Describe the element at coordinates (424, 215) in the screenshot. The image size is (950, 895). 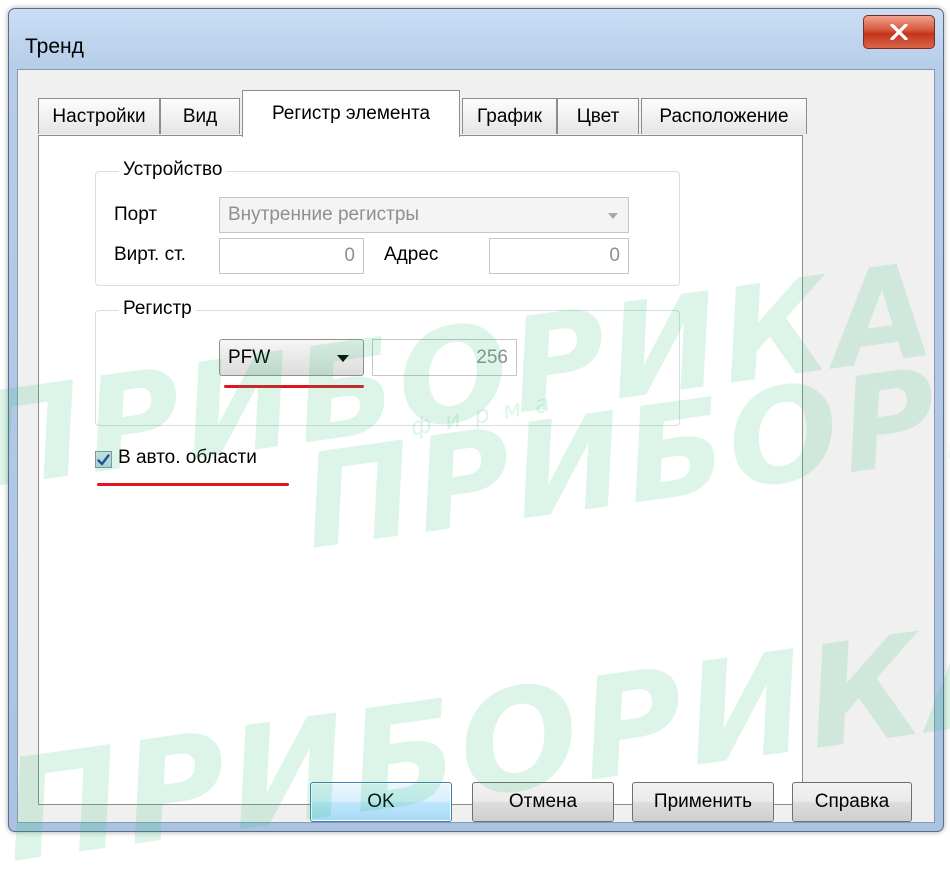
I see `port-select: Внутренние регистры` at that location.